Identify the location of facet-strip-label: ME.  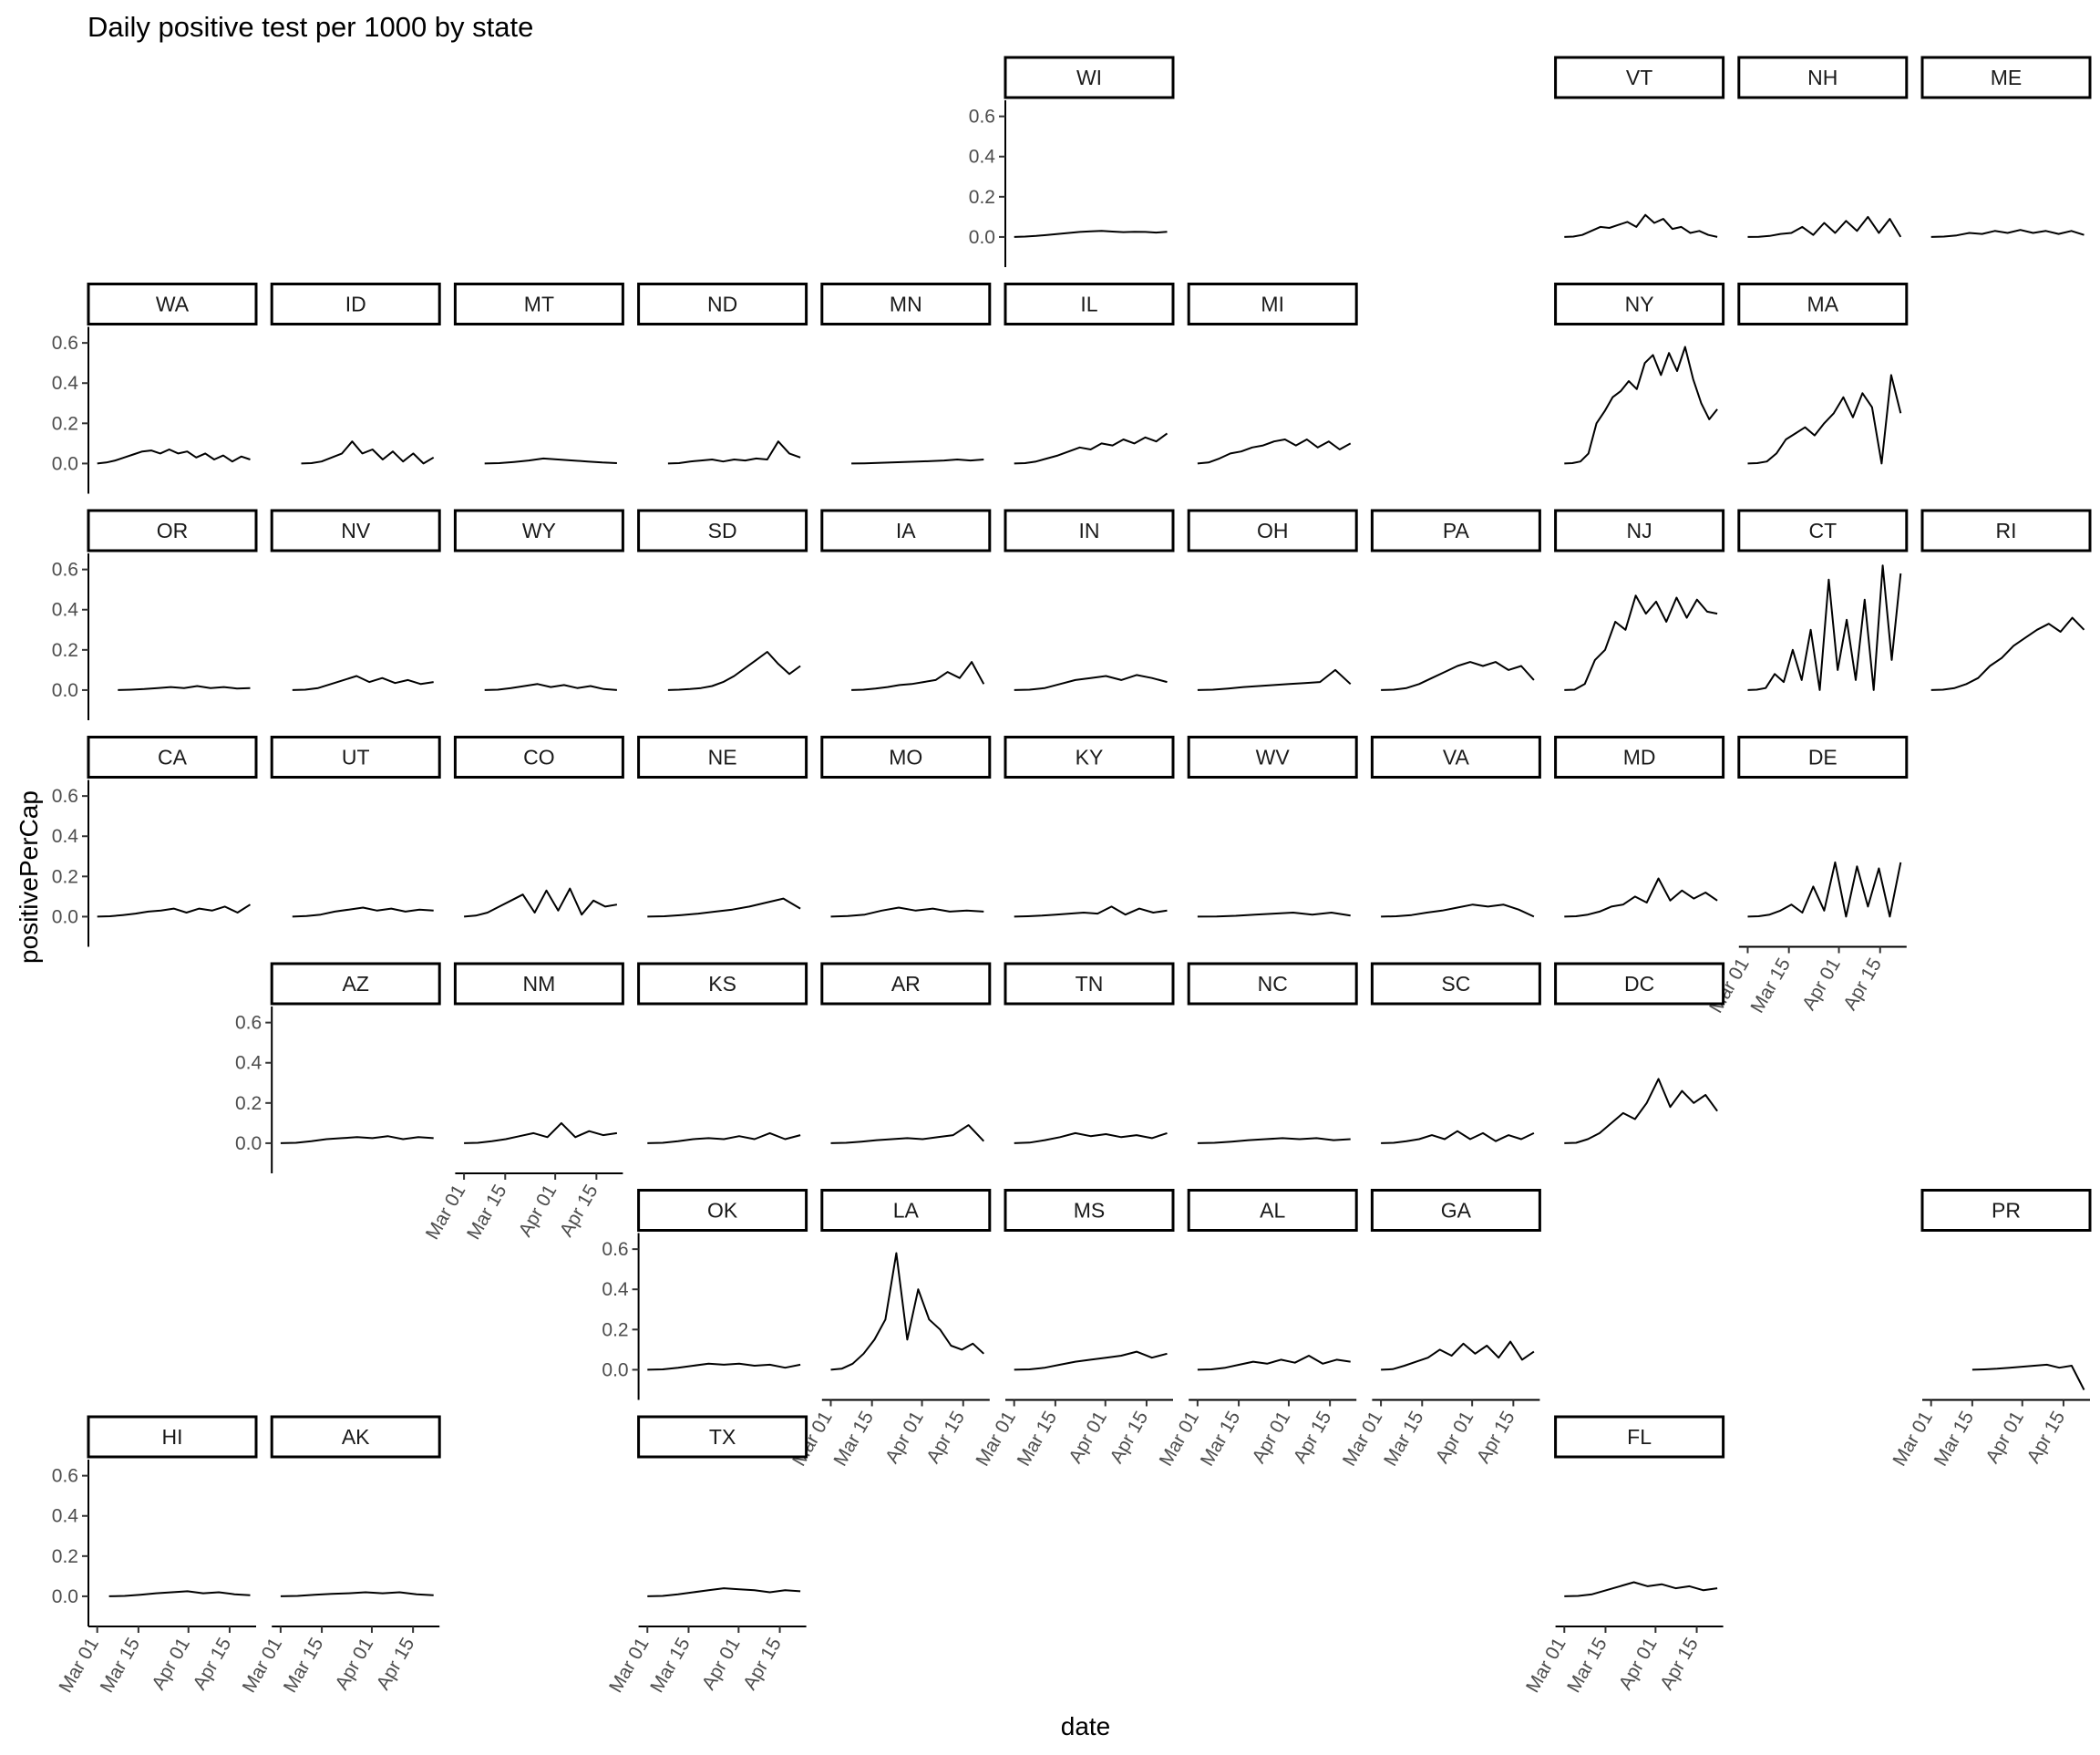
(2007, 77).